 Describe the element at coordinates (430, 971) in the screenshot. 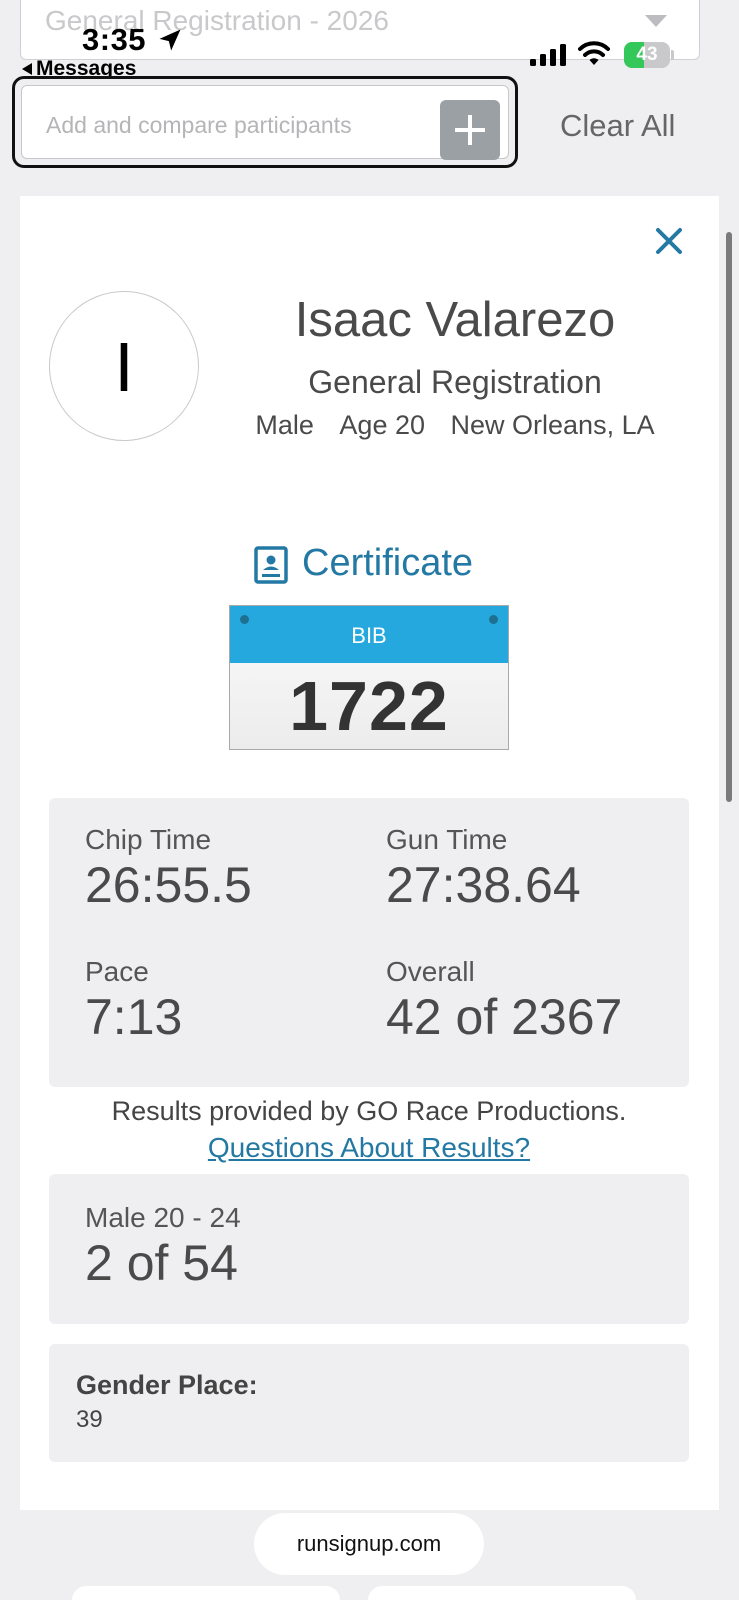

I see `overall-label: Overall` at that location.